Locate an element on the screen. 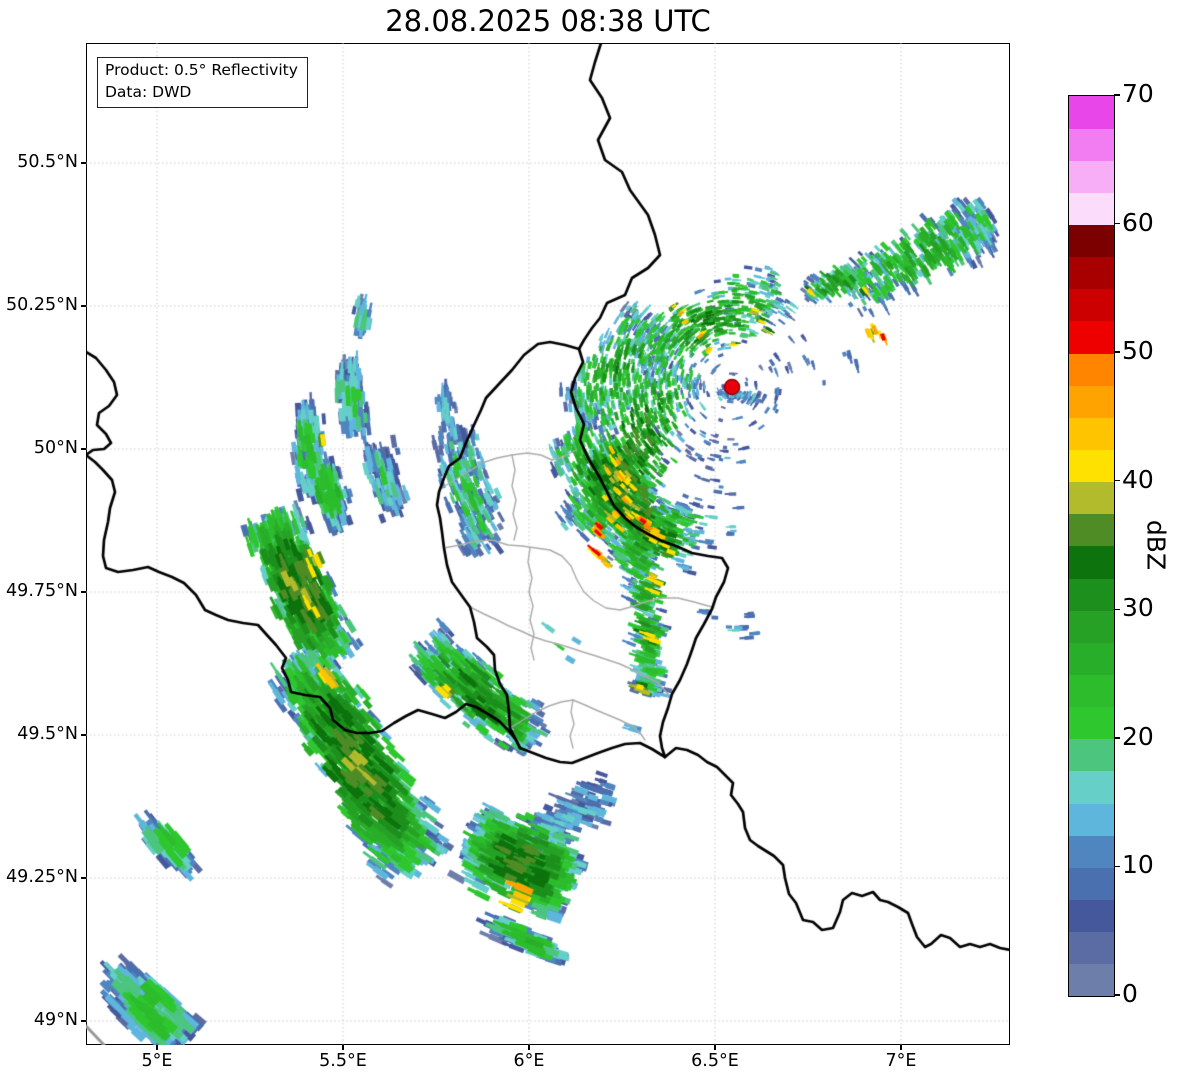 The height and width of the screenshot is (1081, 1202). x-tick-label: 5°E is located at coordinates (157, 1061).